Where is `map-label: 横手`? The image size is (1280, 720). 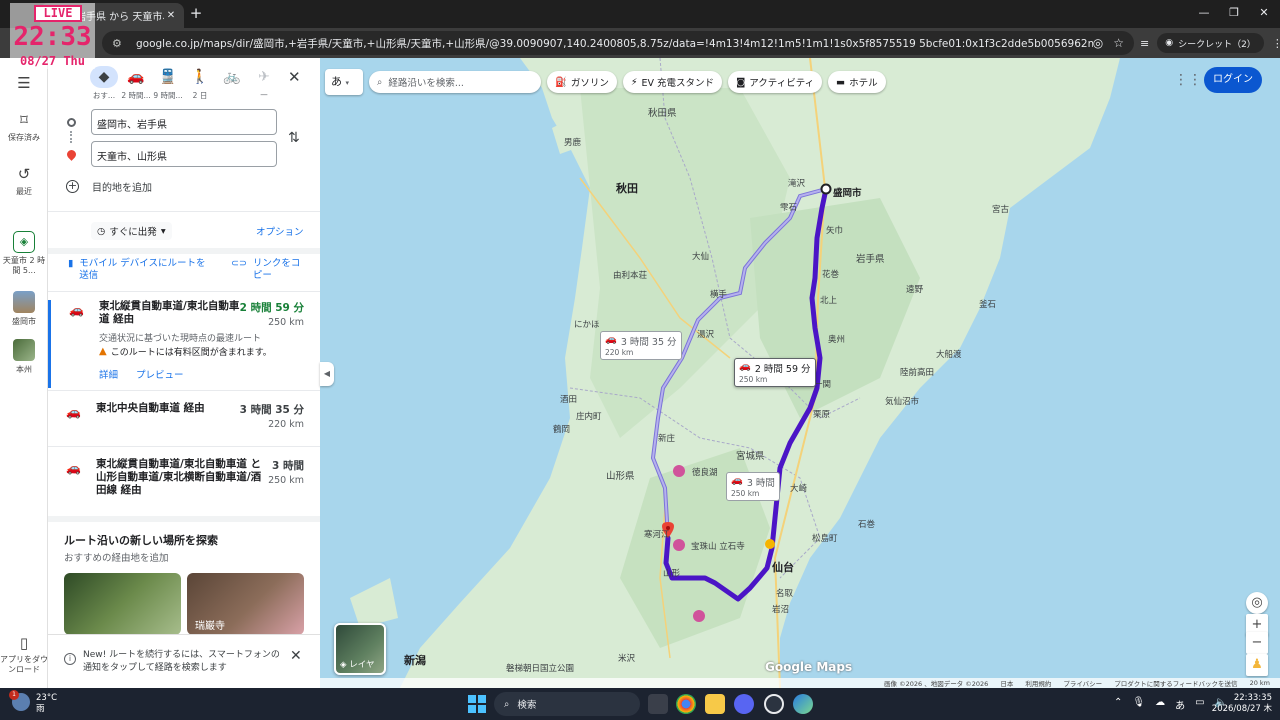 map-label: 横手 is located at coordinates (719, 295).